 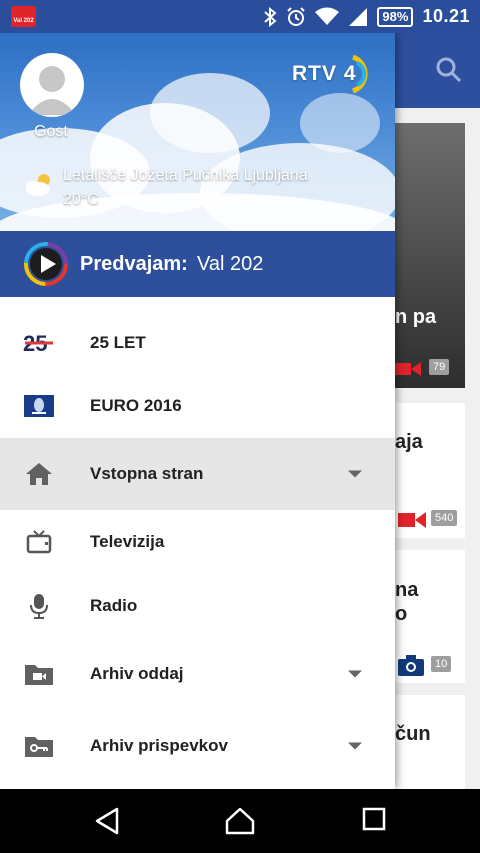 I want to click on battery-indicator: 98%, so click(x=395, y=16).